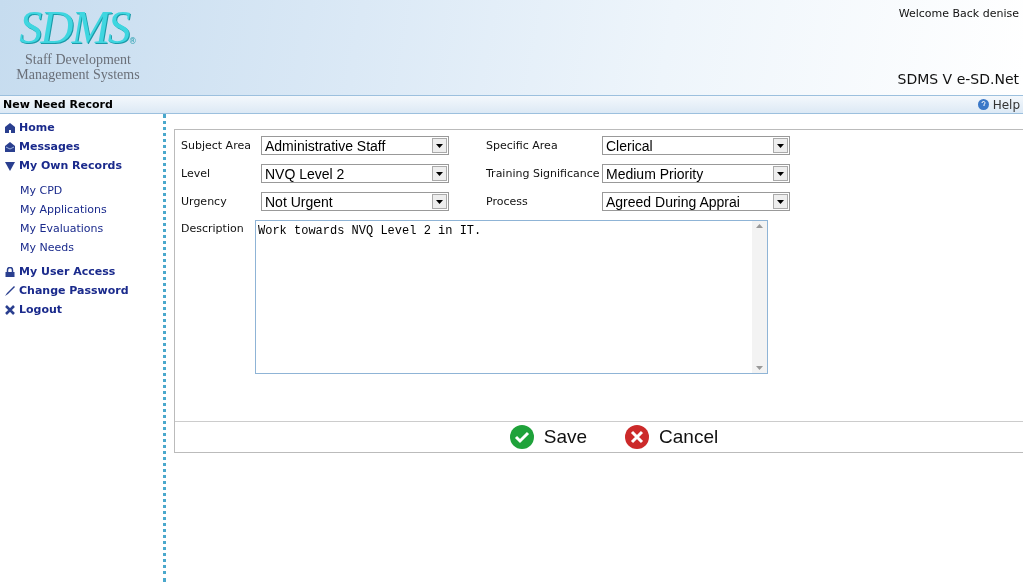  I want to click on scrollbar, so click(759, 297).